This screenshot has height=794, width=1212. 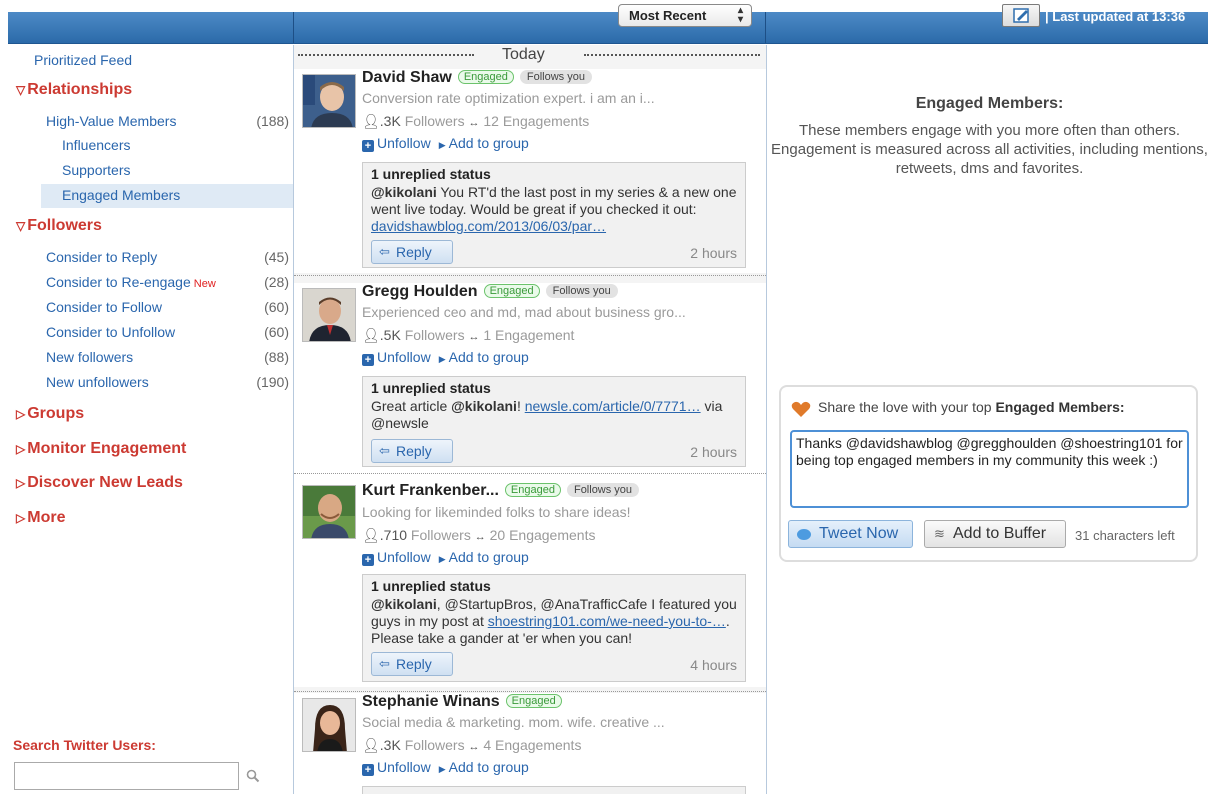 What do you see at coordinates (56, 413) in the screenshot?
I see `section-label: Groups` at bounding box center [56, 413].